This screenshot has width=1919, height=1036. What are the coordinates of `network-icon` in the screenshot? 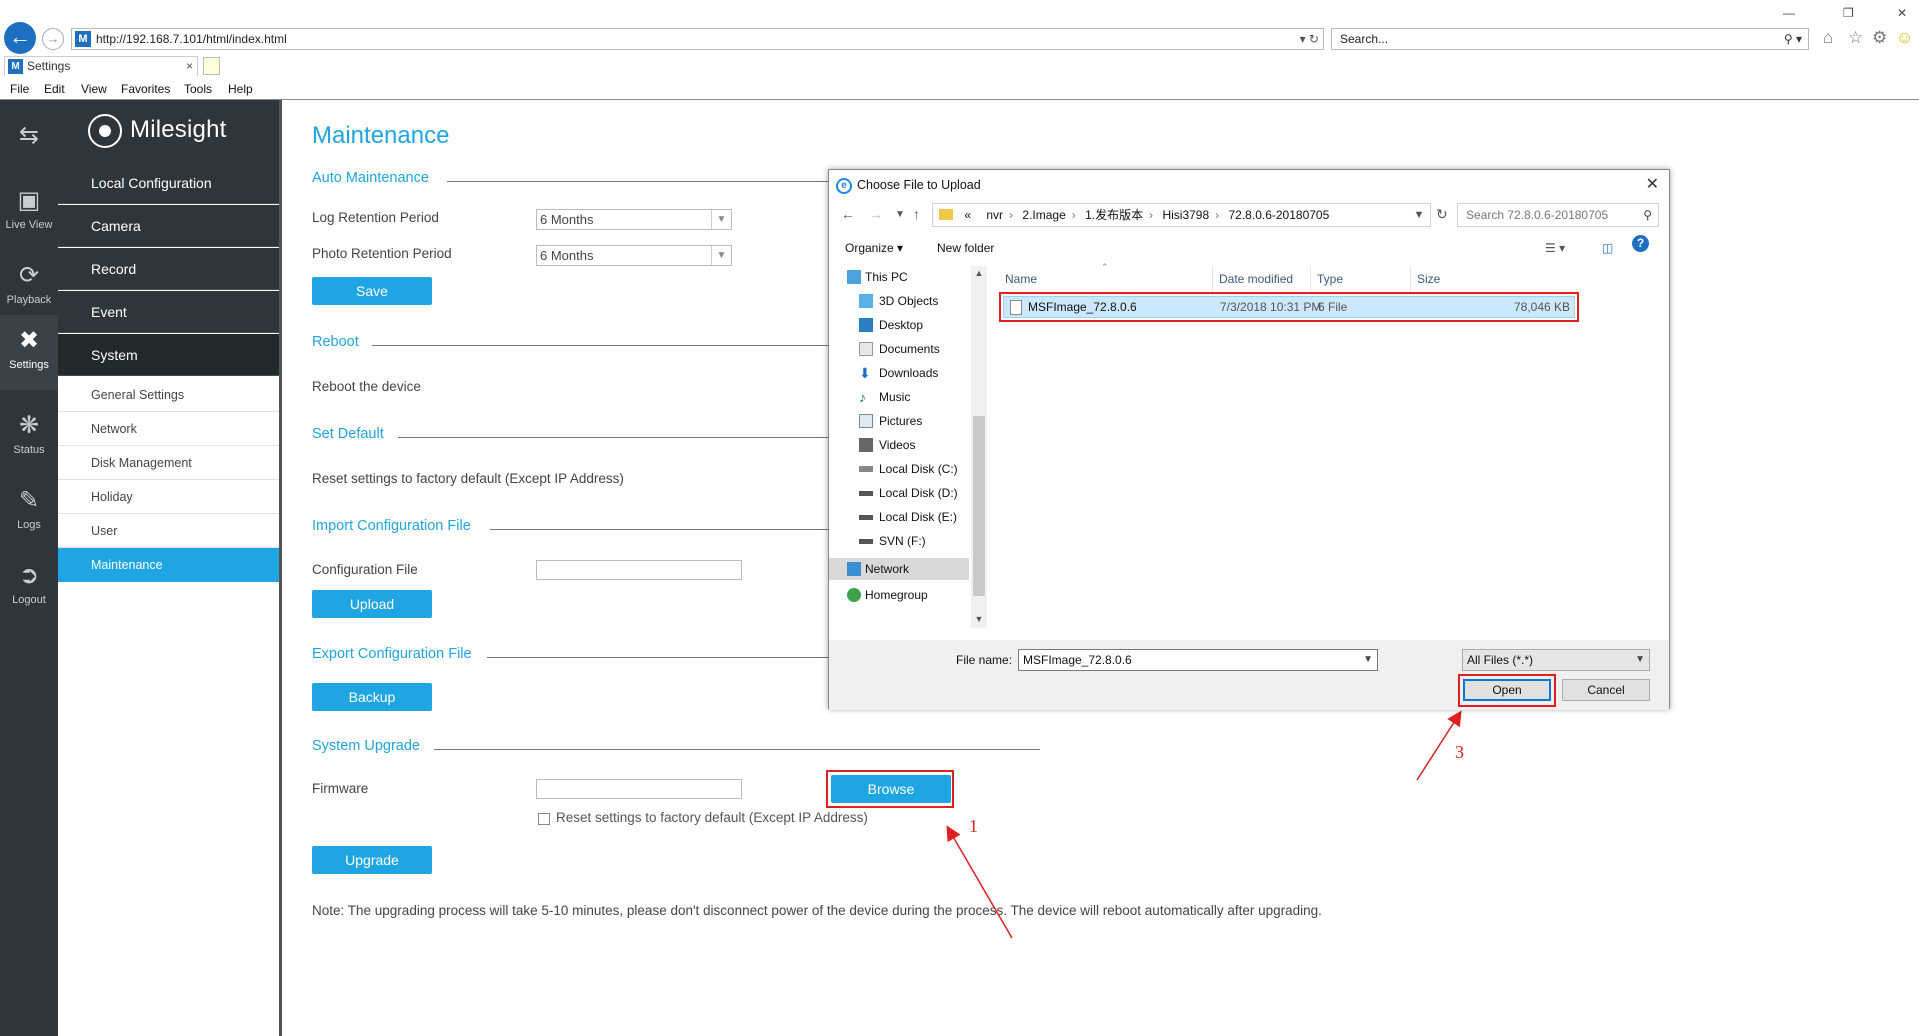 It's located at (854, 569).